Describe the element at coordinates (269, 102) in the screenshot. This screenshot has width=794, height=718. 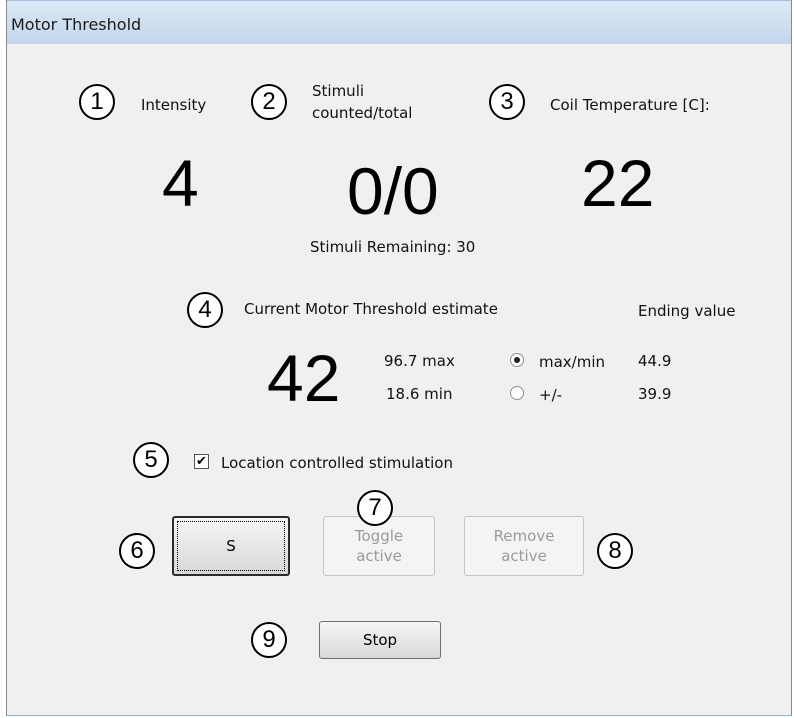
I see `marker-2: 2` at that location.